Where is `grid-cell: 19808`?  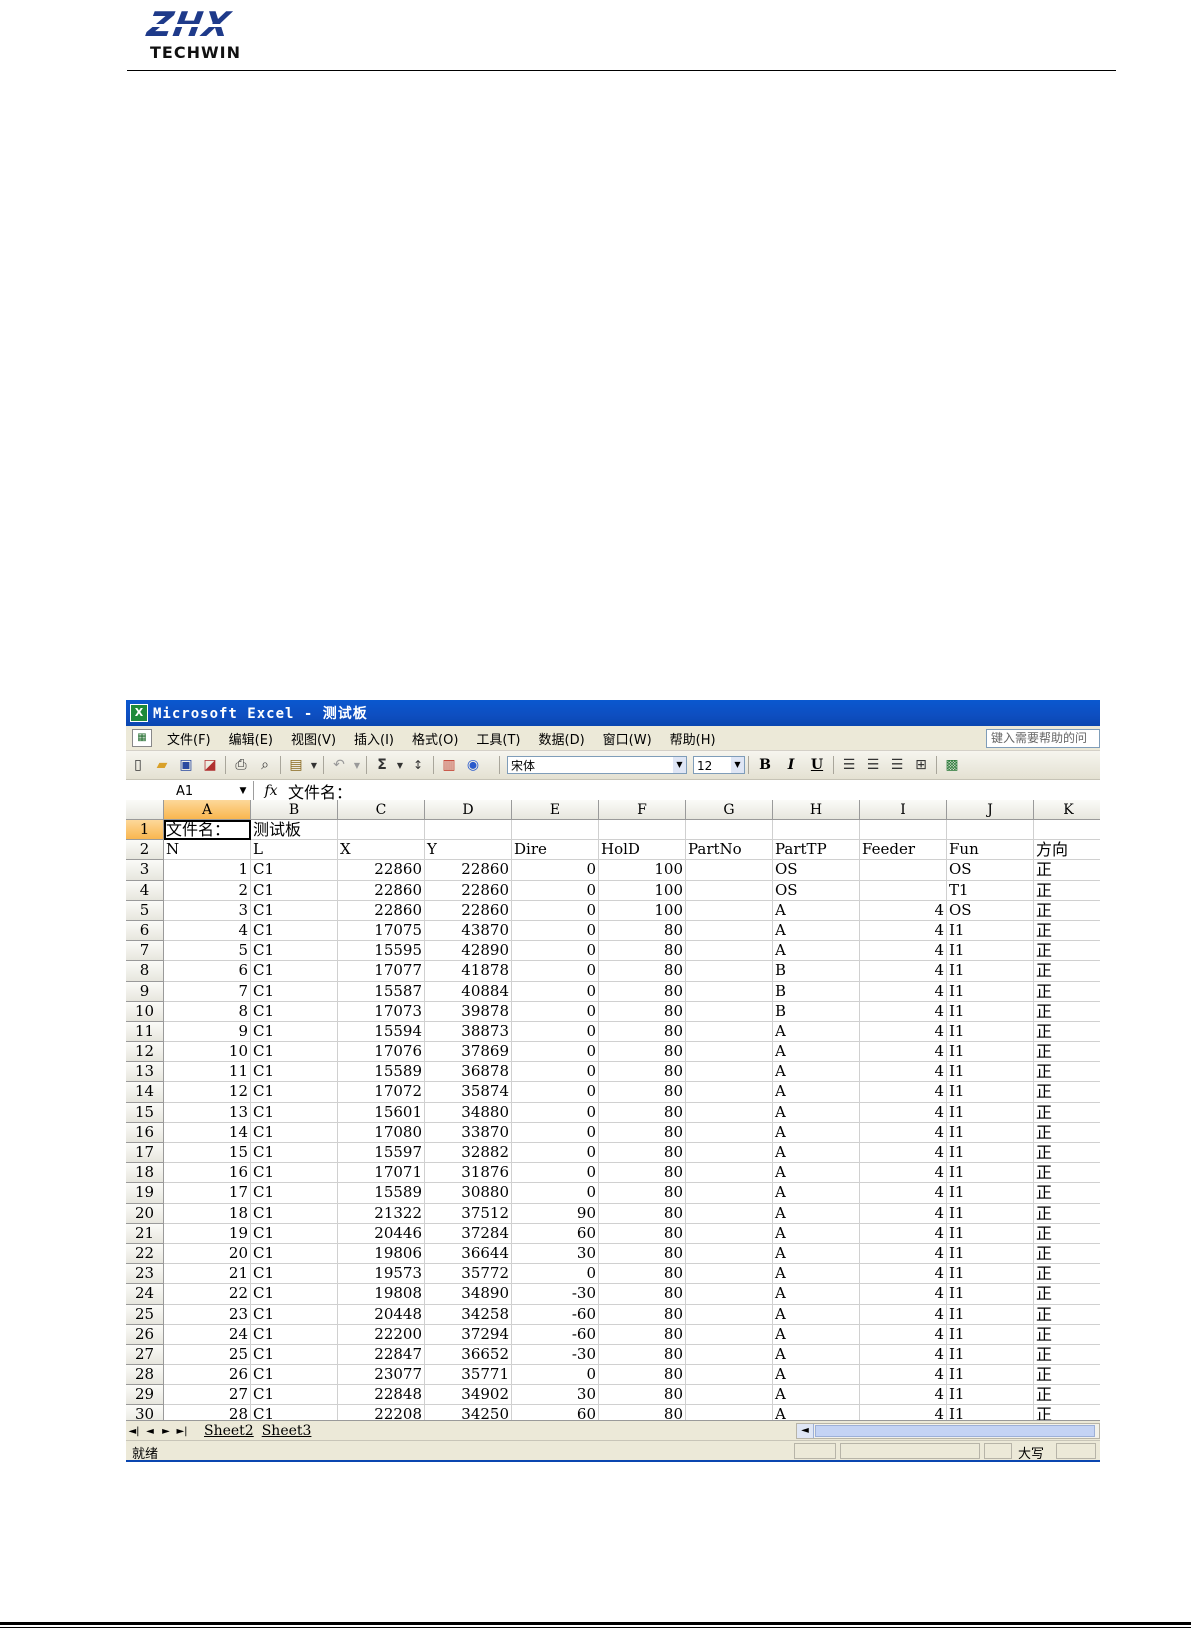 grid-cell: 19808 is located at coordinates (381, 1294).